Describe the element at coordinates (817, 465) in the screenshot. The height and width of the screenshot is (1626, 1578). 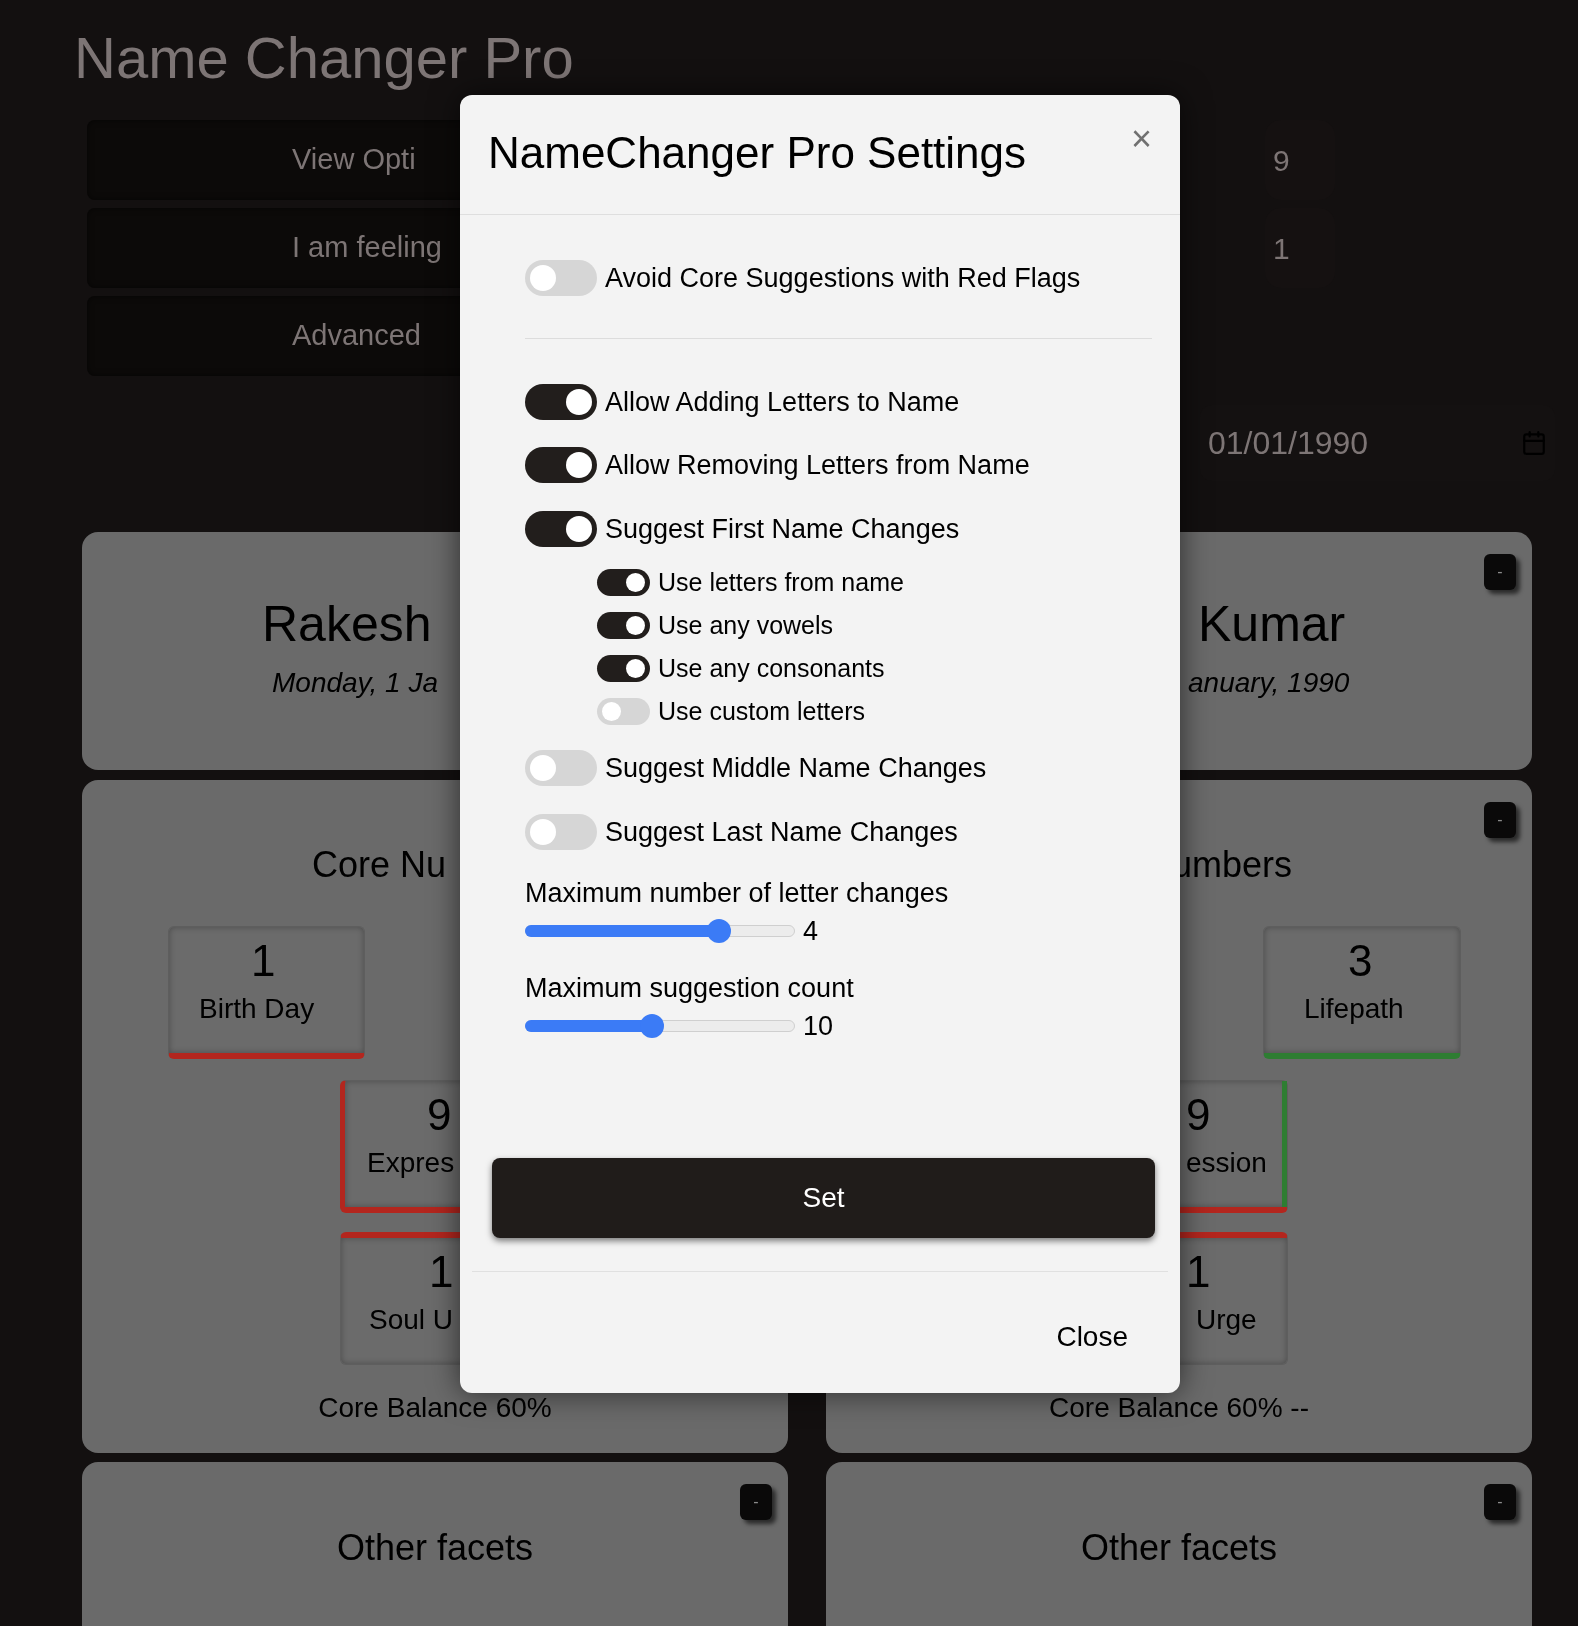
I see `option-label: Allow Removing Letters from Name` at that location.